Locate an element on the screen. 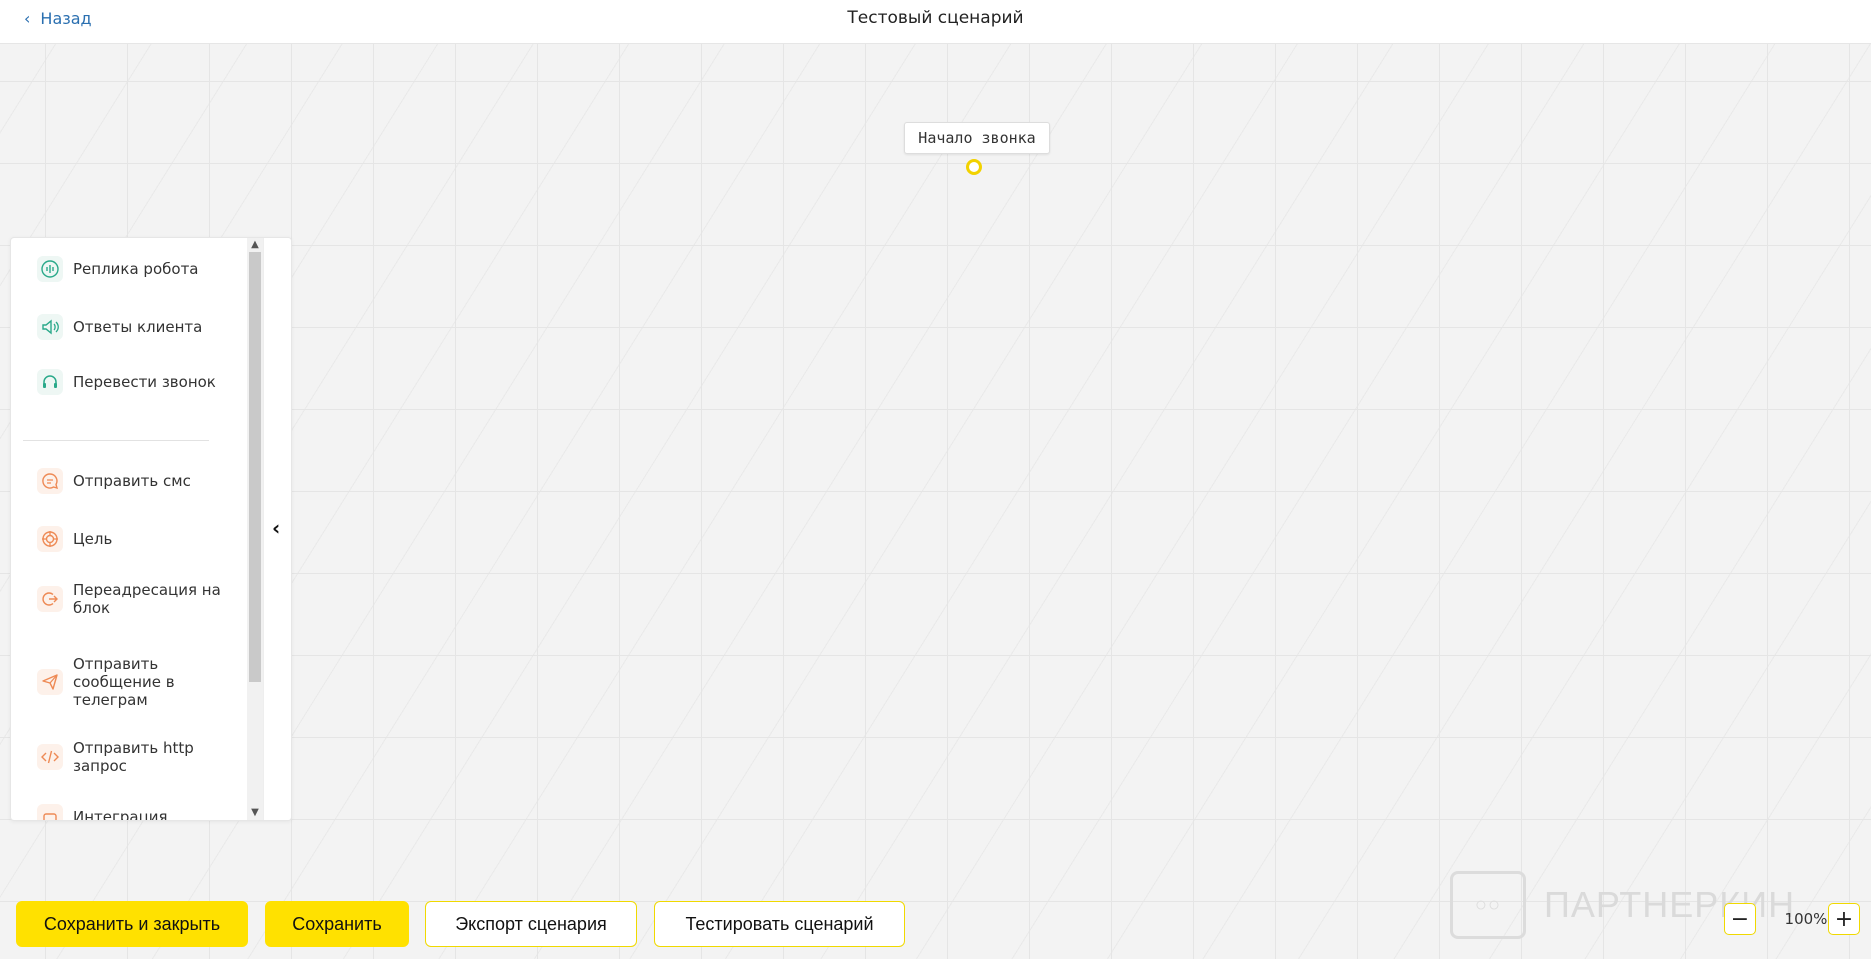  paper-plane-icon is located at coordinates (50, 682).